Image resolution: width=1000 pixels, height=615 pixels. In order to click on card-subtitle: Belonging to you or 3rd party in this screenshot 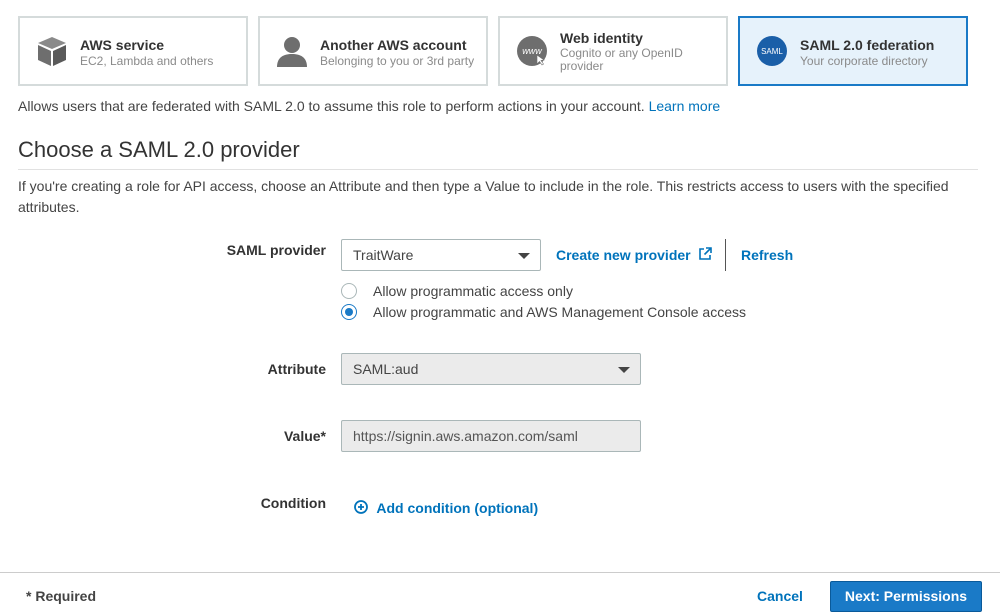, I will do `click(397, 61)`.